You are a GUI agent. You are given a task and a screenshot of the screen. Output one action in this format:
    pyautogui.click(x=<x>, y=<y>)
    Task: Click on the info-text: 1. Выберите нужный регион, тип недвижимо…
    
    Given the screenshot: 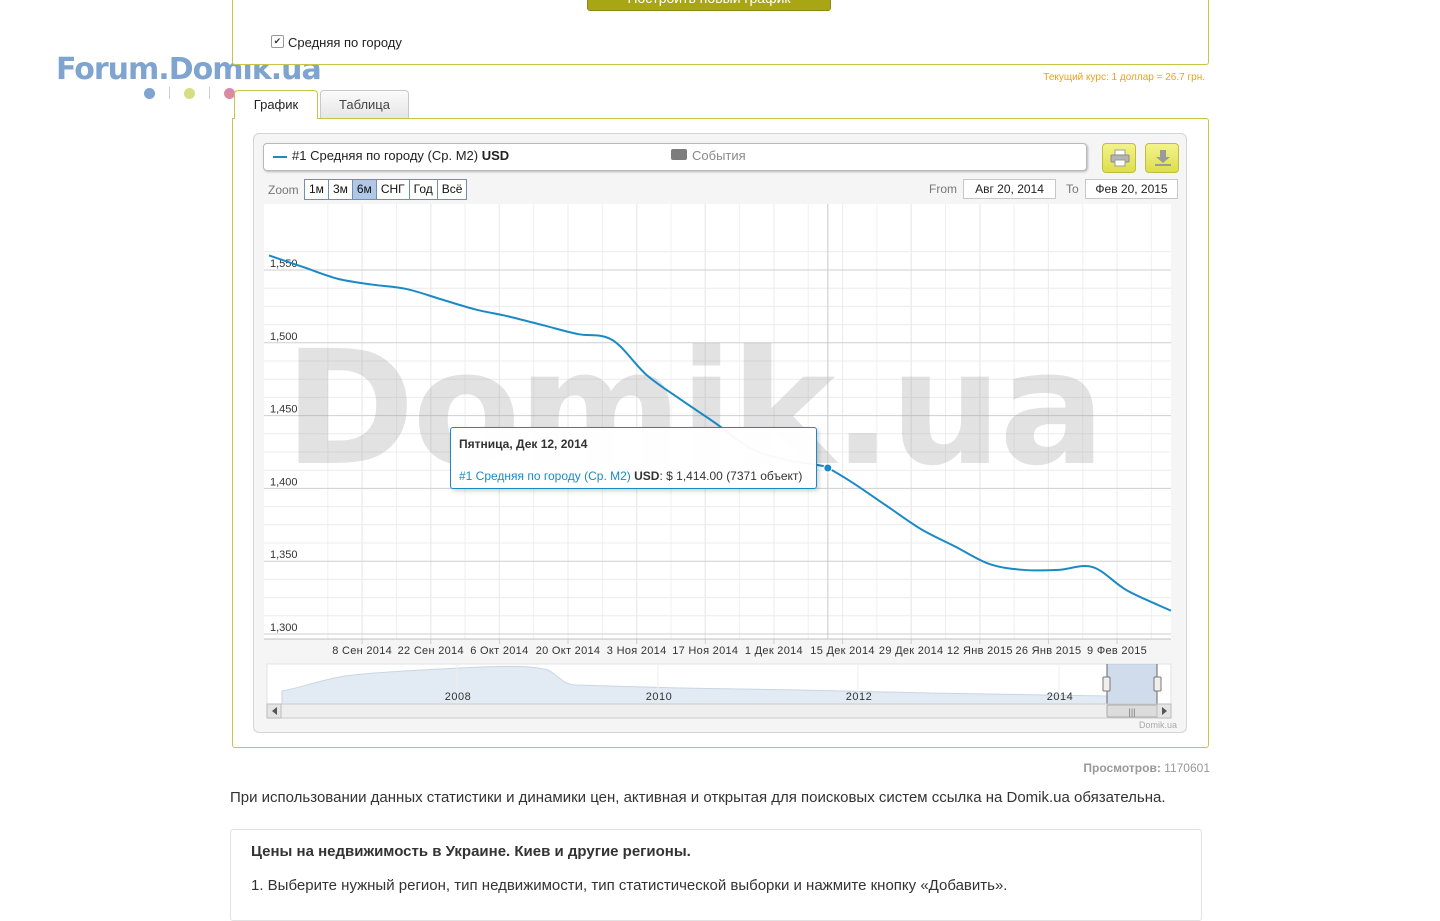 What is the action you would take?
    pyautogui.click(x=629, y=885)
    